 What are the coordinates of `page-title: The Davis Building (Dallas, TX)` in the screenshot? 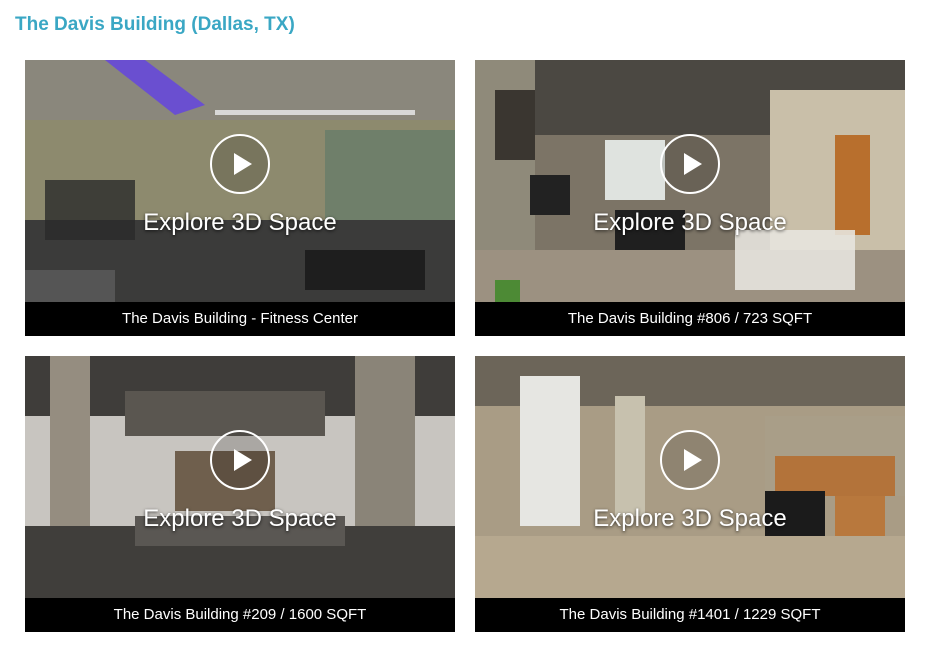 It's located at (155, 24).